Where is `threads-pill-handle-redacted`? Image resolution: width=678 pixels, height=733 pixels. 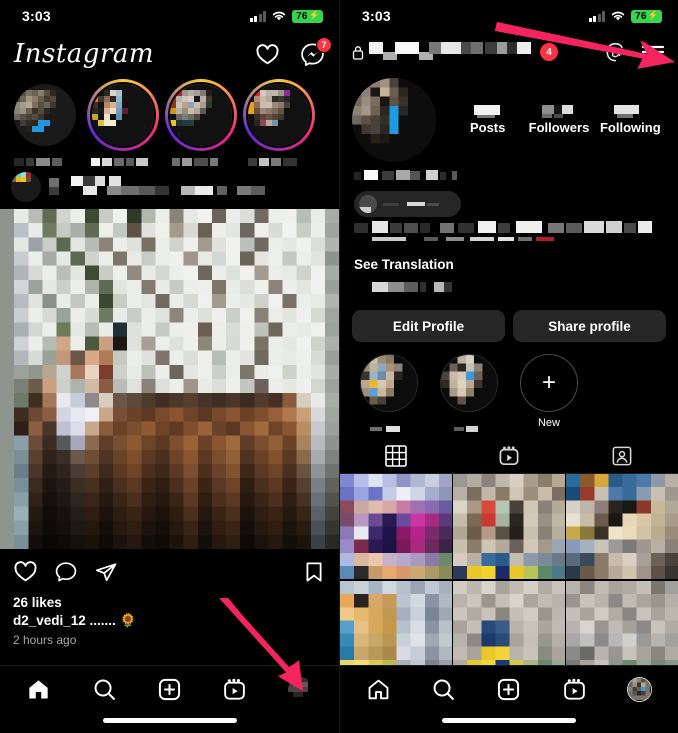 threads-pill-handle-redacted is located at coordinates (416, 204).